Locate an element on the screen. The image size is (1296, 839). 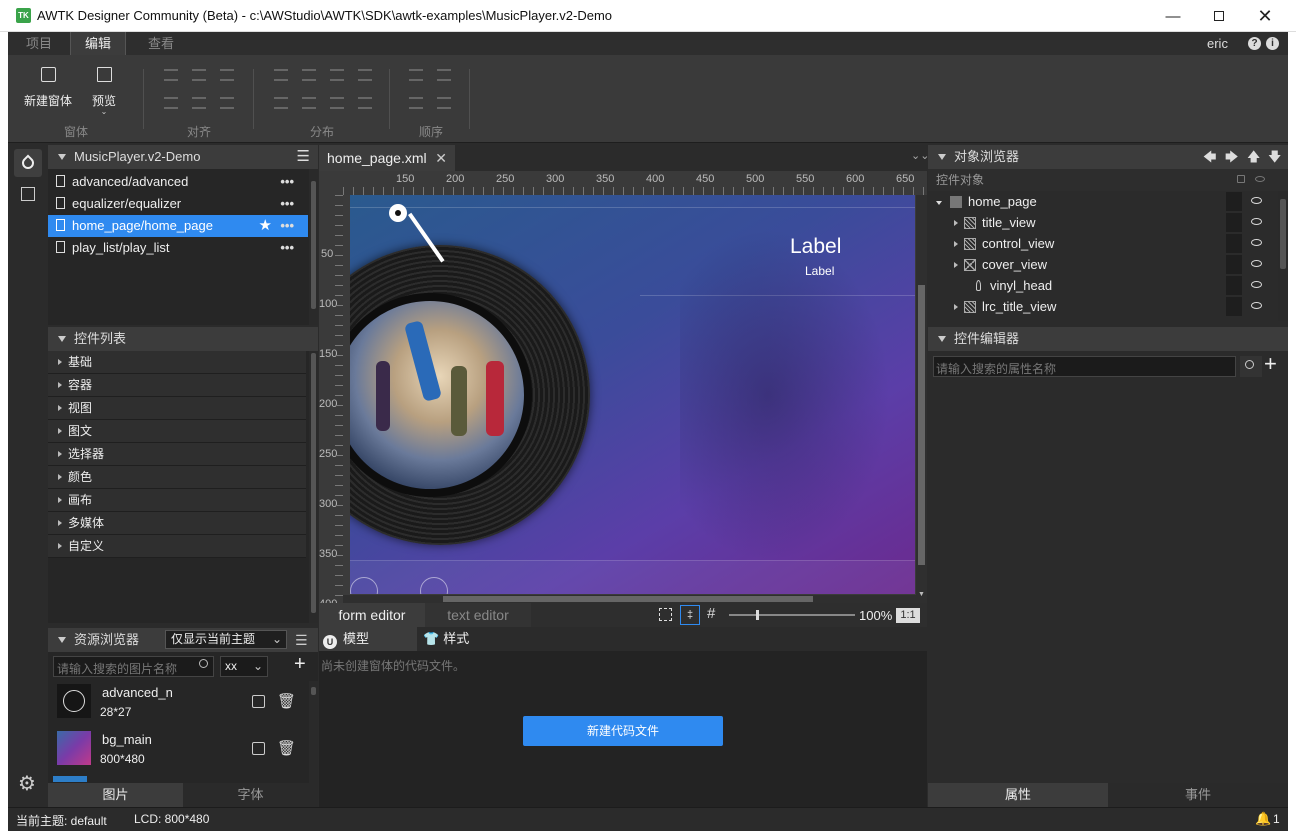
replace-icon is located at coordinates (258, 748).